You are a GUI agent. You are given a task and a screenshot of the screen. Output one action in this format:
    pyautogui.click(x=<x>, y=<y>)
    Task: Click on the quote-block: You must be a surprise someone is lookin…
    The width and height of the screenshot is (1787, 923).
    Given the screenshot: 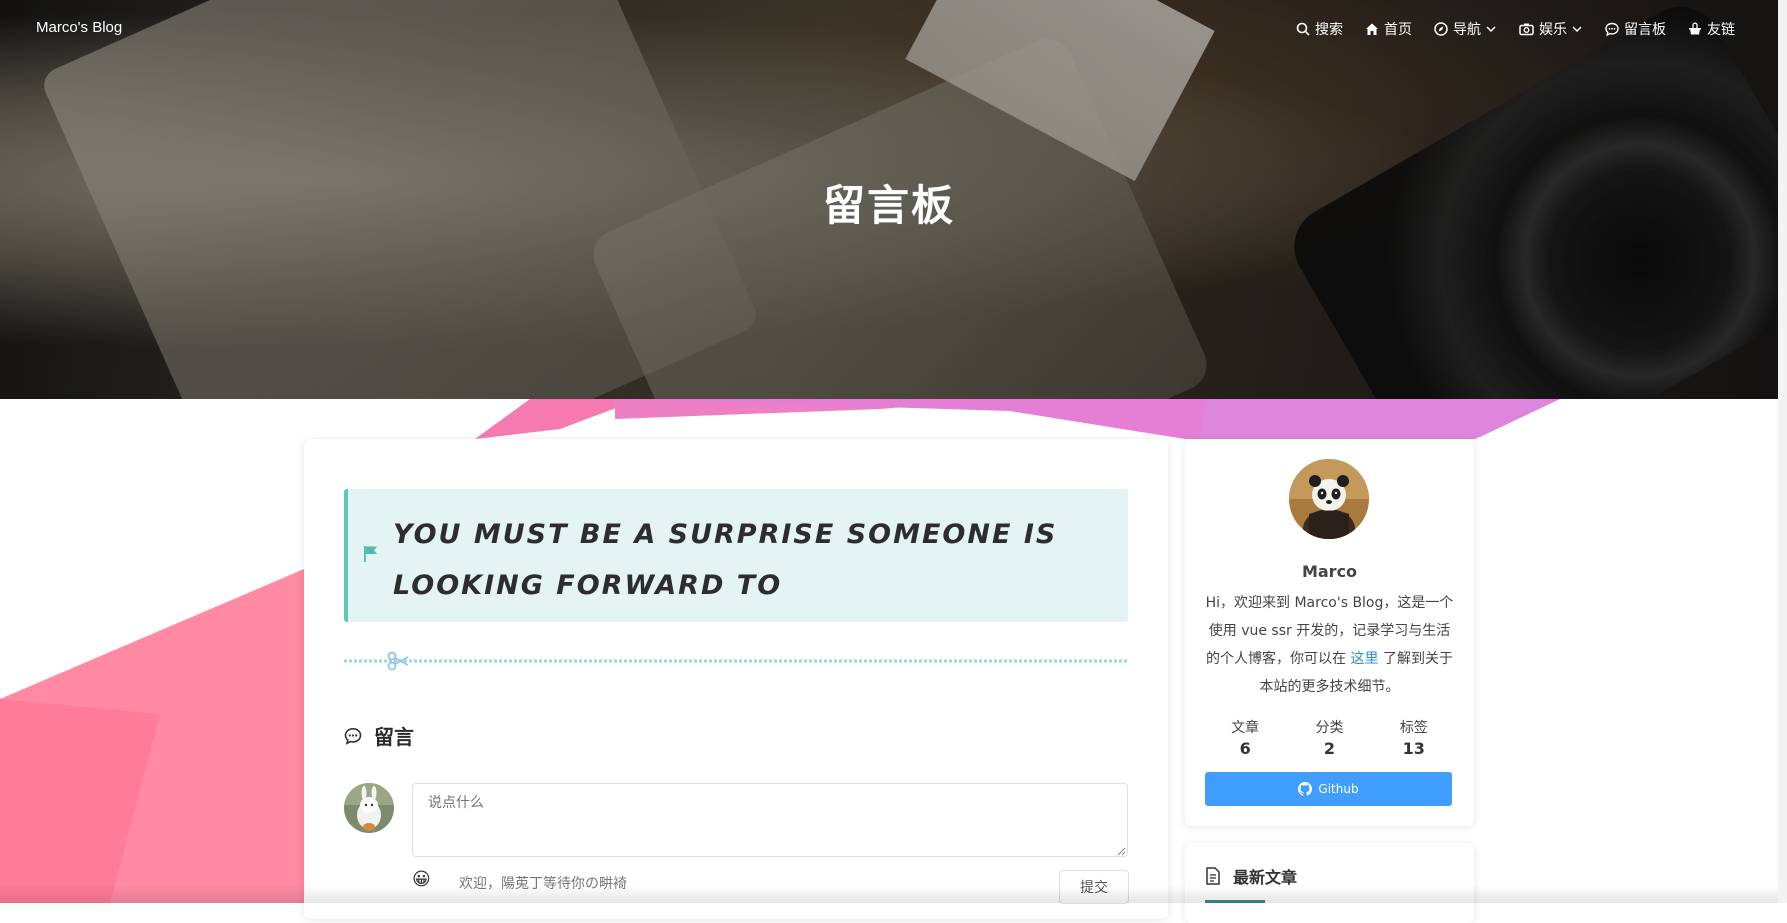 What is the action you would take?
    pyautogui.click(x=736, y=555)
    